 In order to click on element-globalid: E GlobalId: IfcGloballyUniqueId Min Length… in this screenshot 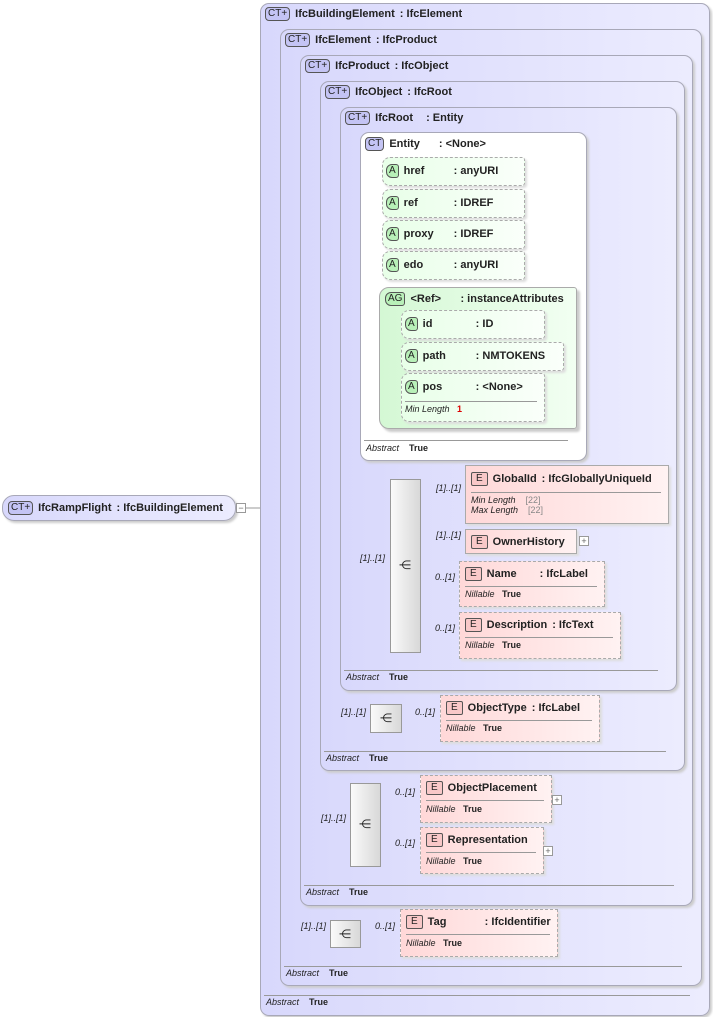, I will do `click(567, 494)`.